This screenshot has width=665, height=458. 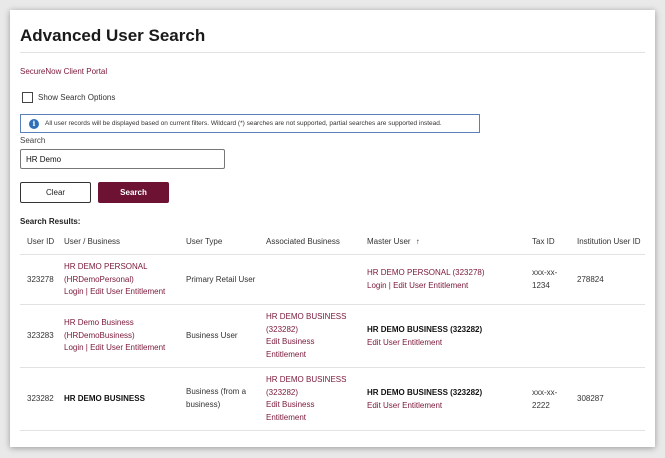 I want to click on page-title: Advanced User Search, so click(x=113, y=35).